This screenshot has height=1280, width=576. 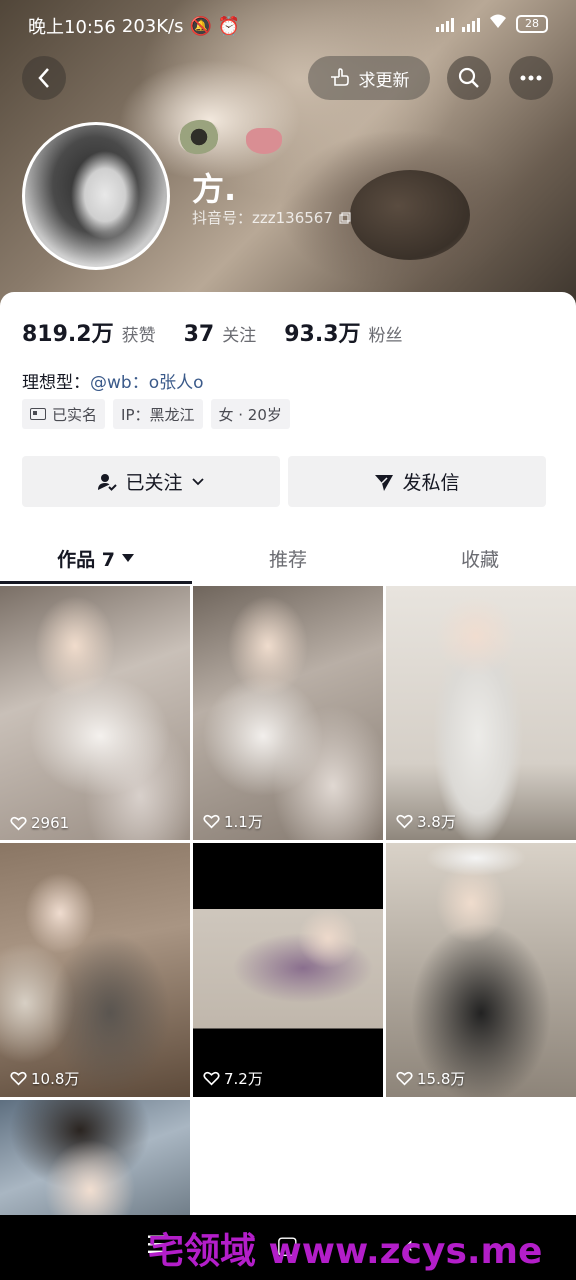 I want to click on tag-text: IP：黑龙江, so click(x=158, y=414).